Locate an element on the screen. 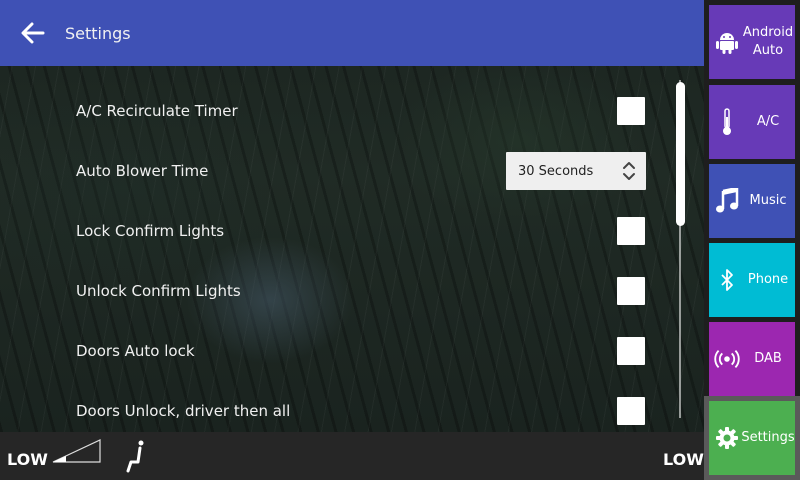 This screenshot has height=480, width=800. back-button is located at coordinates (33, 33).